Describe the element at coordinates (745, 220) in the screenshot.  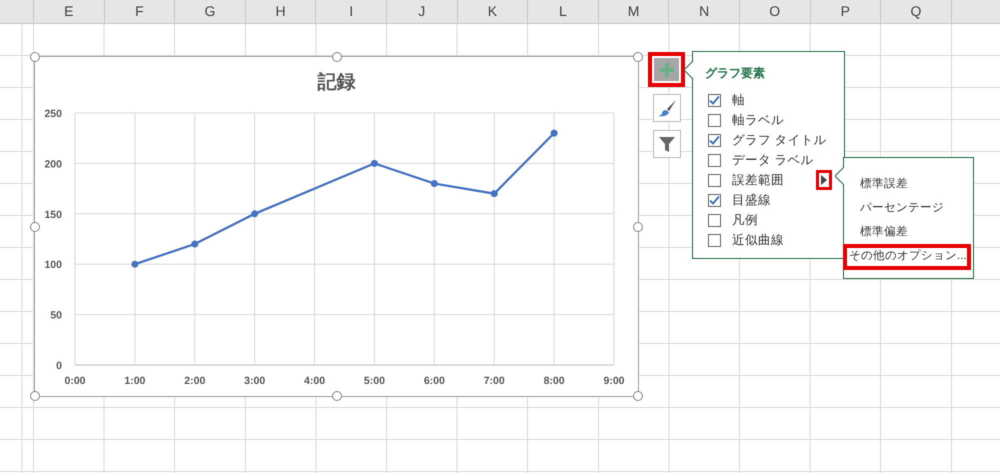
I see `checkbox-label: 凡例` at that location.